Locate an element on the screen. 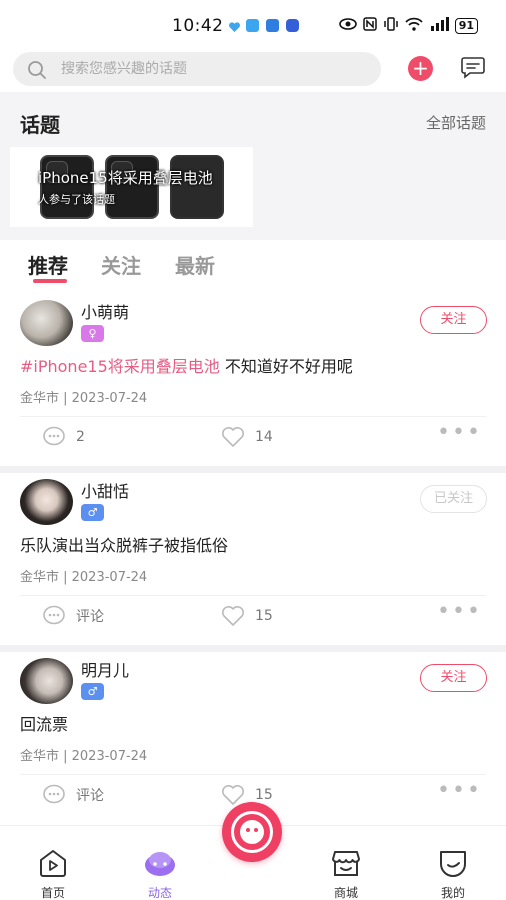 The image size is (506, 900). nav-moments: 动态 is located at coordinates (160, 874).